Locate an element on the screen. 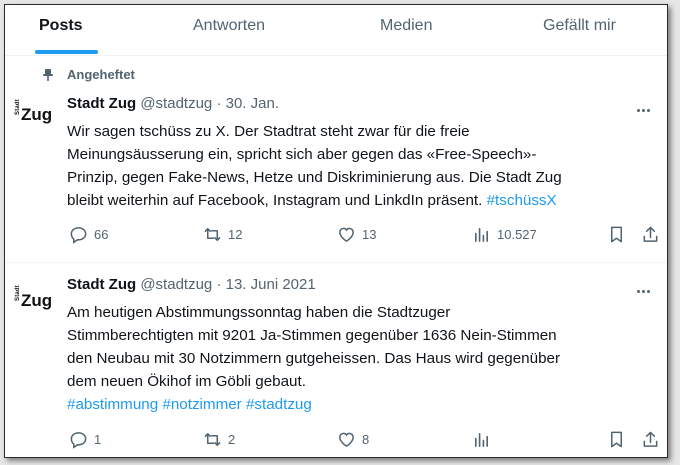 This screenshot has width=680, height=465. like-button: 13 is located at coordinates (356, 234).